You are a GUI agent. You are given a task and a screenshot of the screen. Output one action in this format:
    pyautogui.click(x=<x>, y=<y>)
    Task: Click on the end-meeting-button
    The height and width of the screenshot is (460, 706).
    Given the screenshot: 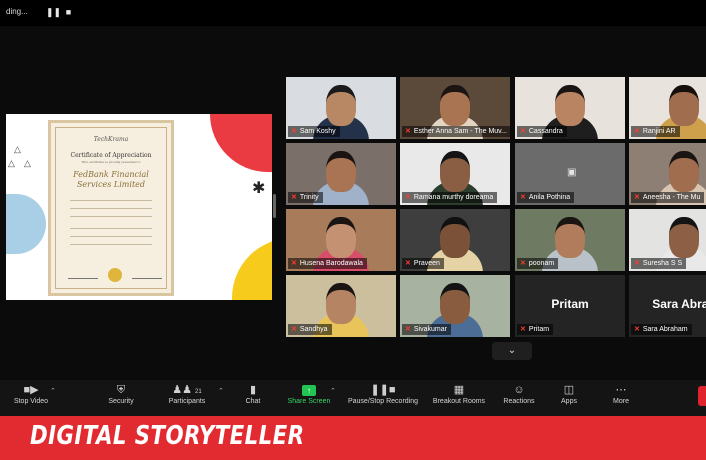 What is the action you would take?
    pyautogui.click(x=702, y=396)
    